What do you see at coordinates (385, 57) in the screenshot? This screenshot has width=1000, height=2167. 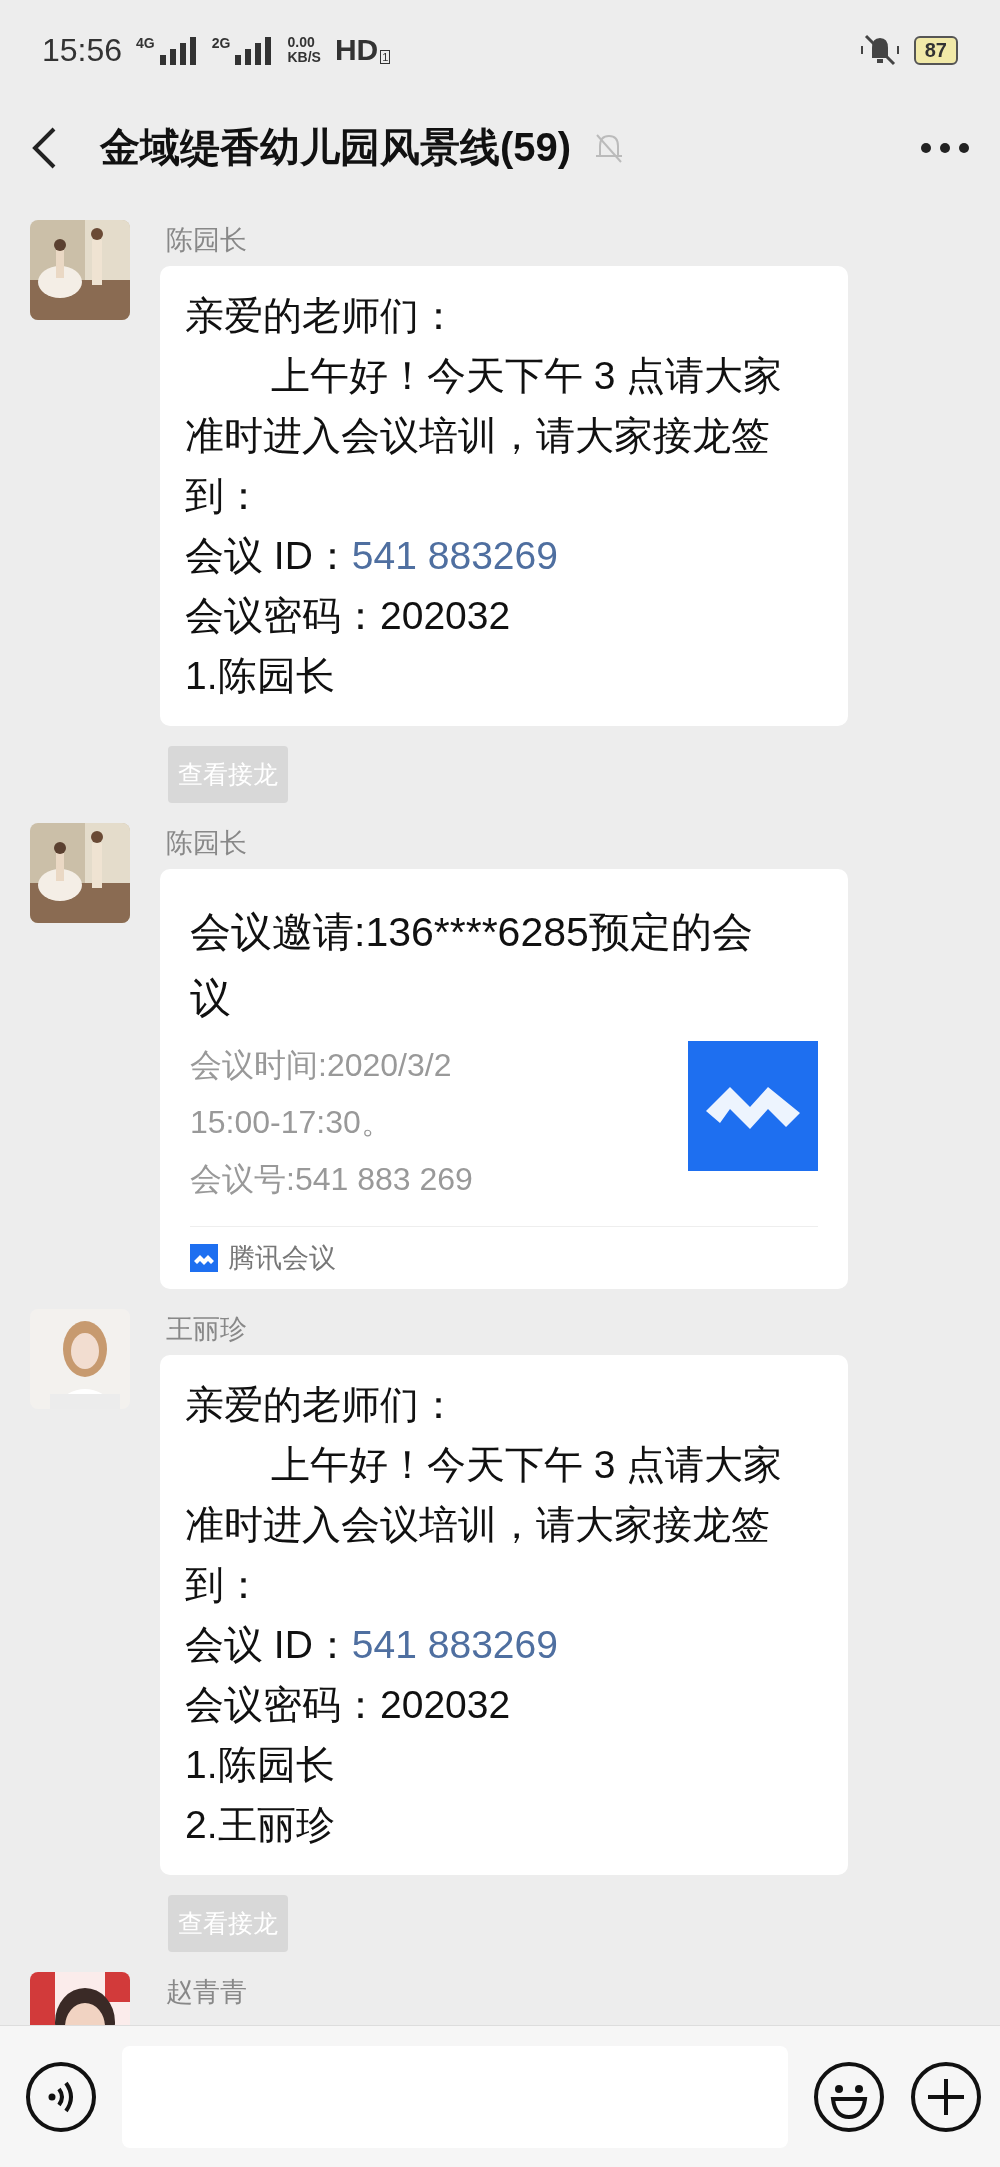 I see `sim-label: 1` at bounding box center [385, 57].